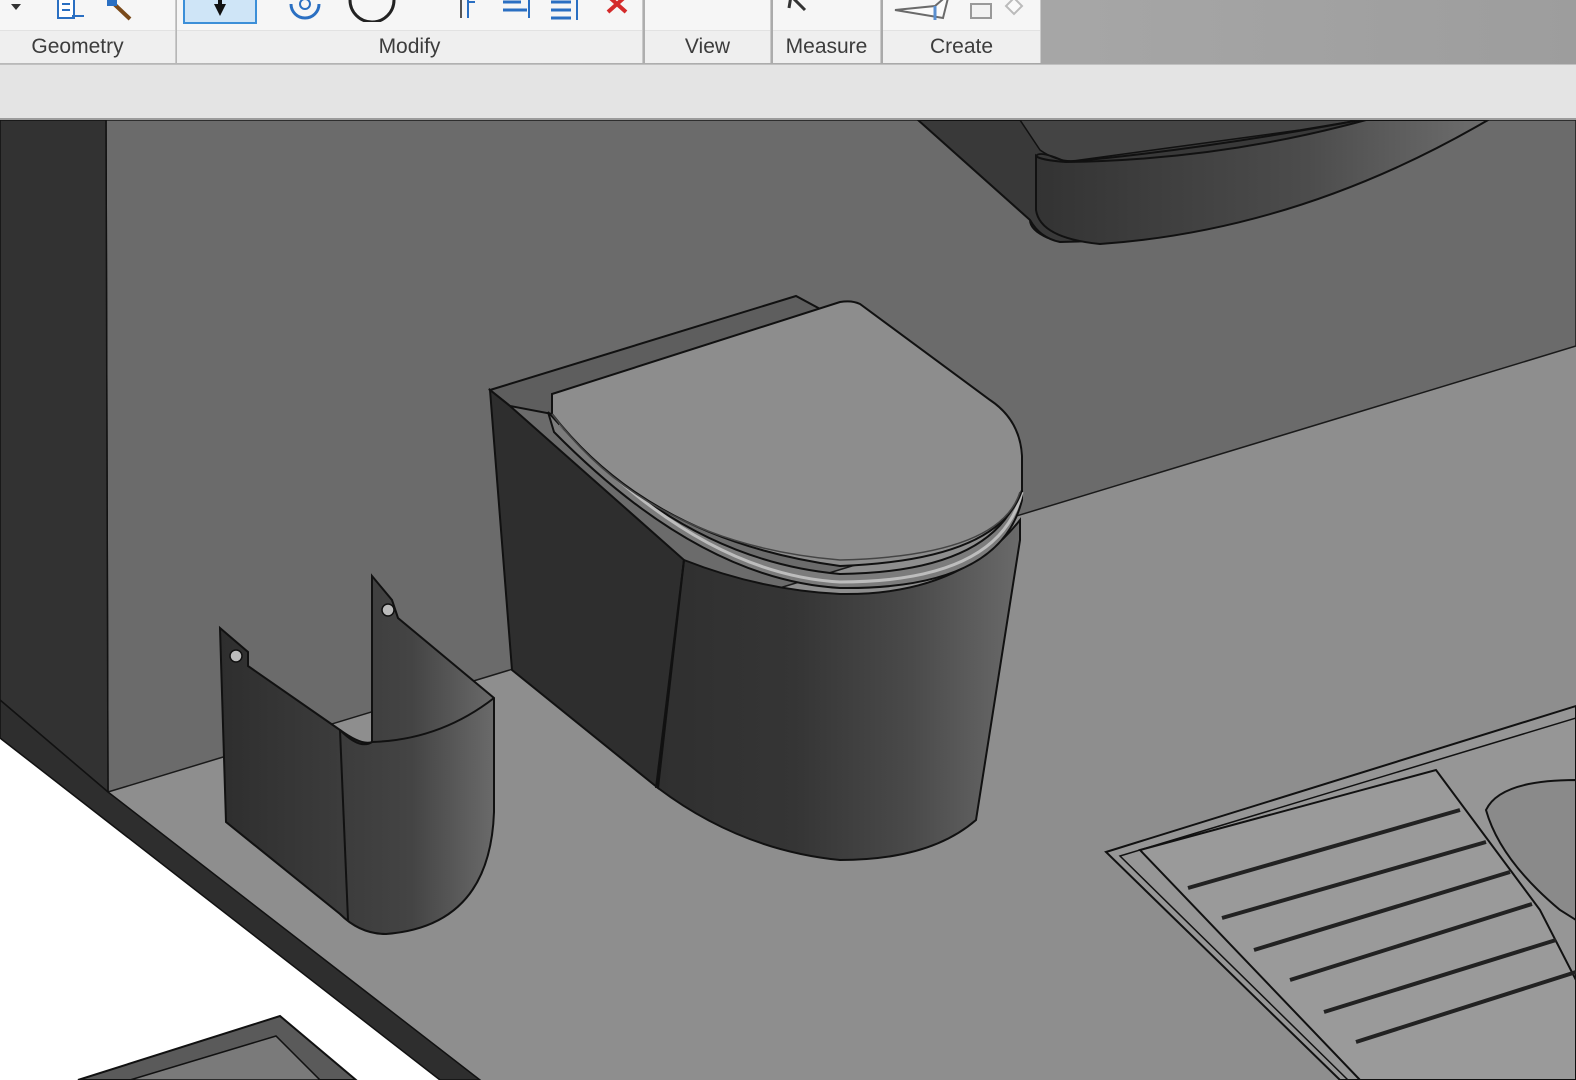 The width and height of the screenshot is (1576, 1080). Describe the element at coordinates (372, 11) in the screenshot. I see `circle-icon` at that location.